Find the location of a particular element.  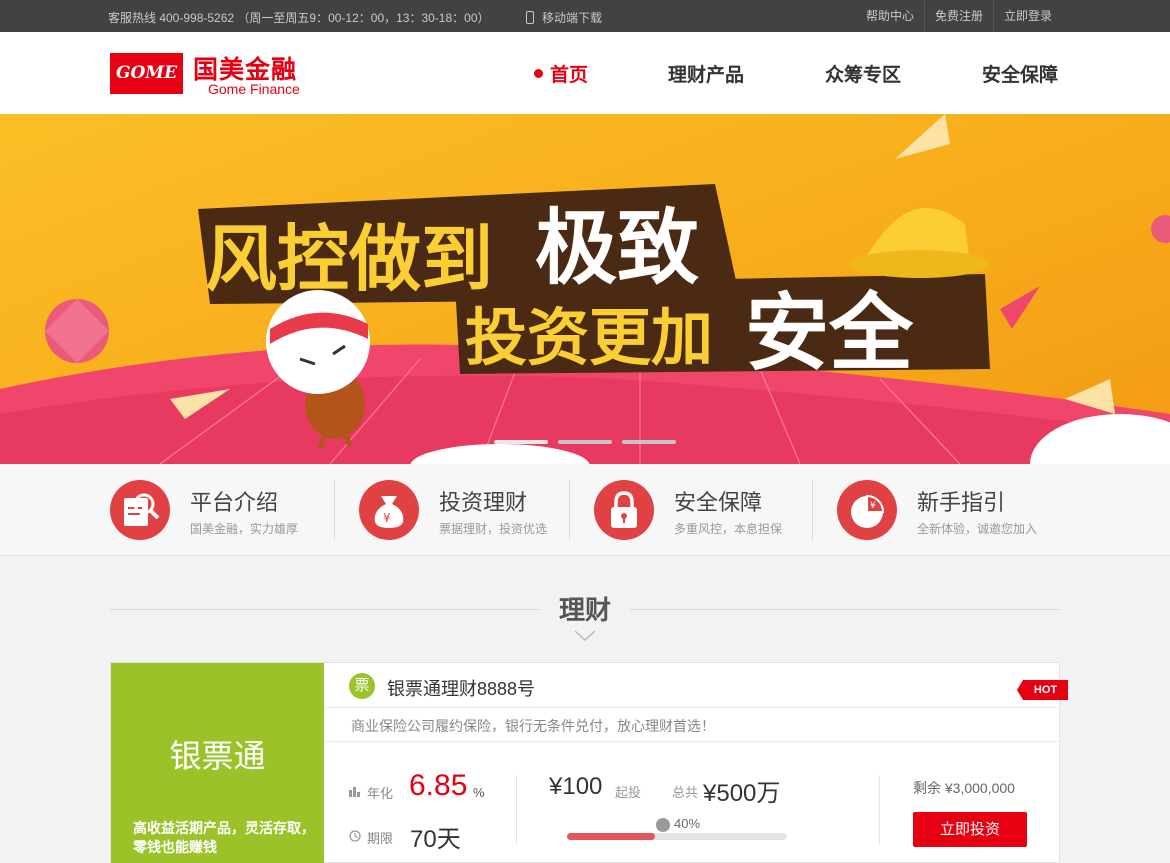

section-heading: 理财 is located at coordinates (585, 608).